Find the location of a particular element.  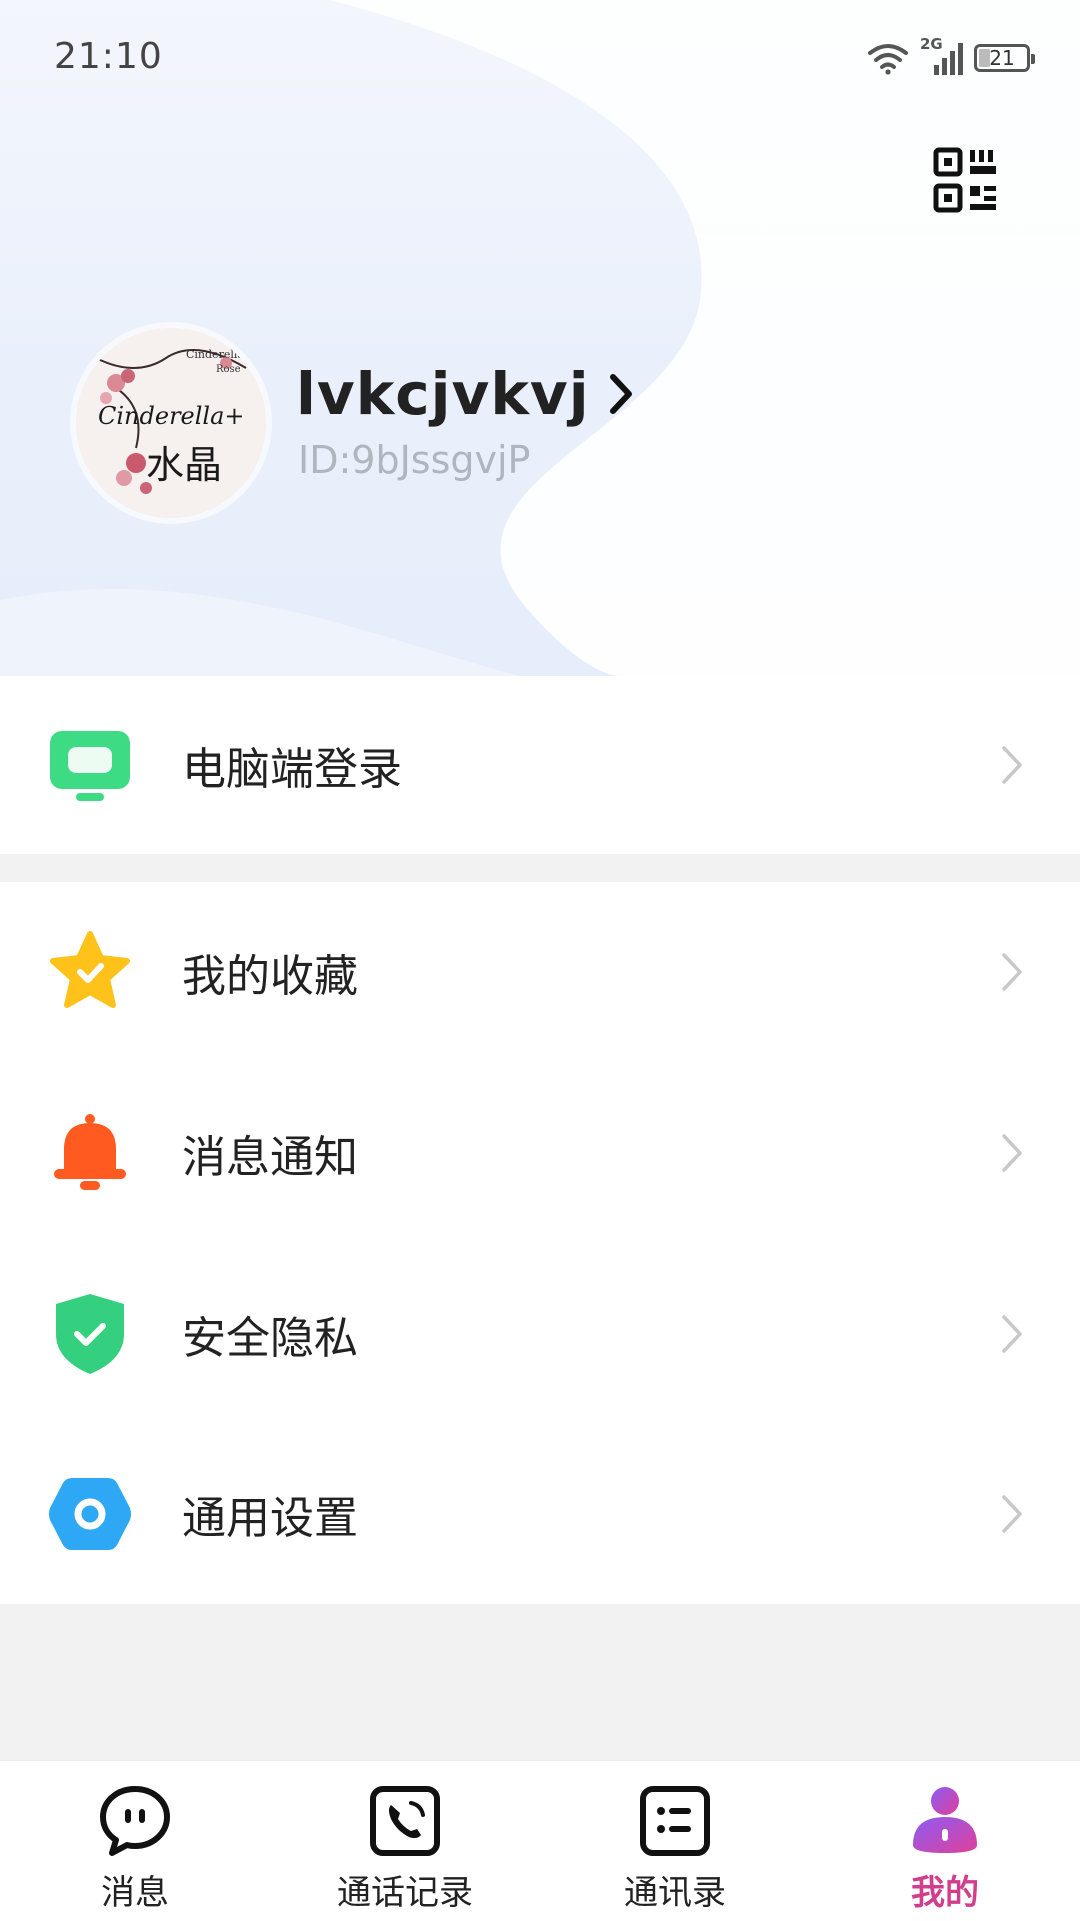

menu-label-notifications: 消息通知 is located at coordinates (270, 1157).